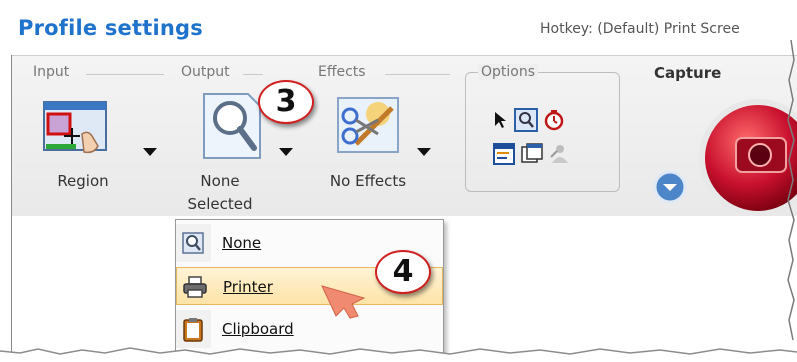 This screenshot has width=797, height=362. I want to click on torn-edge-decoration, so click(398, 354).